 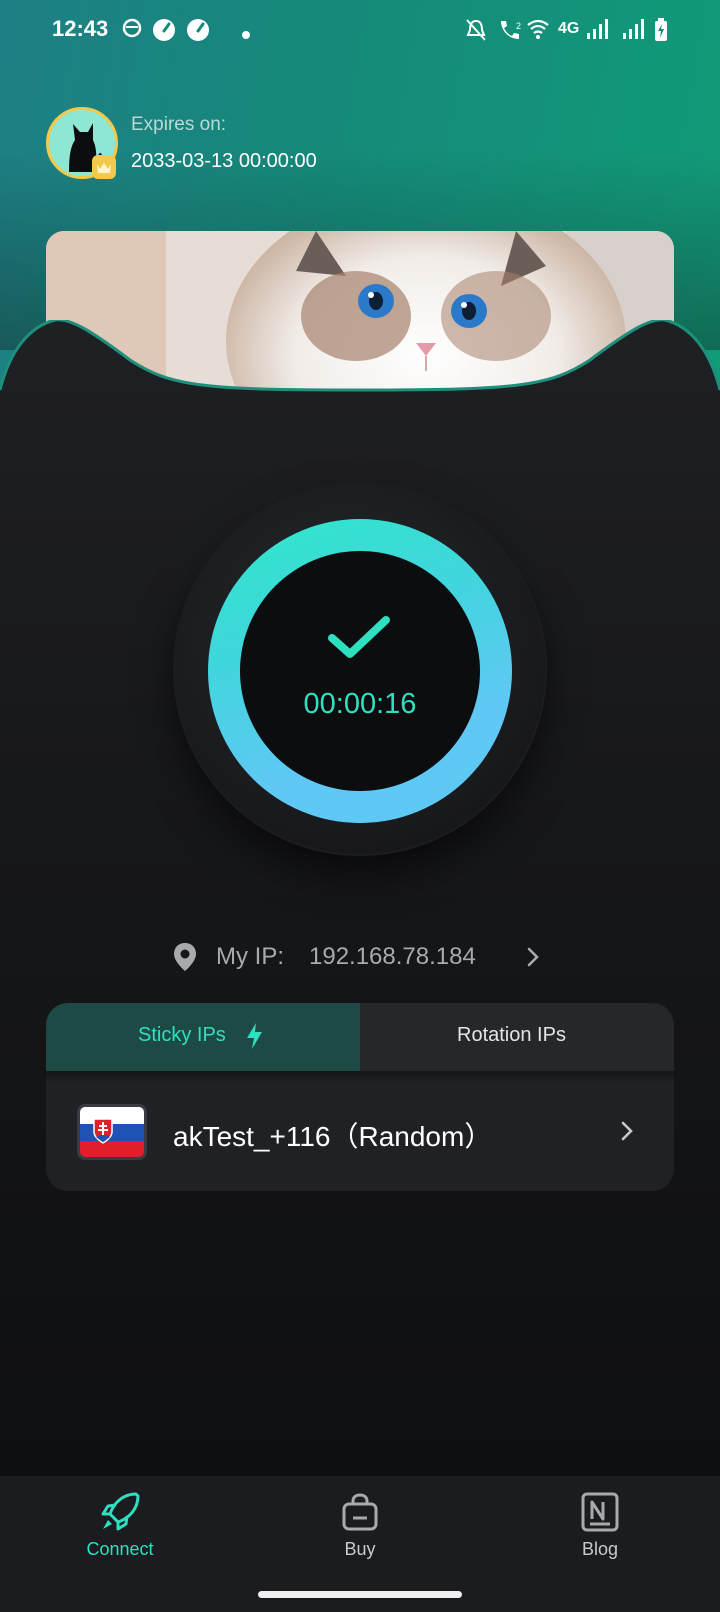 What do you see at coordinates (476, 32) in the screenshot?
I see `bell-off-icon` at bounding box center [476, 32].